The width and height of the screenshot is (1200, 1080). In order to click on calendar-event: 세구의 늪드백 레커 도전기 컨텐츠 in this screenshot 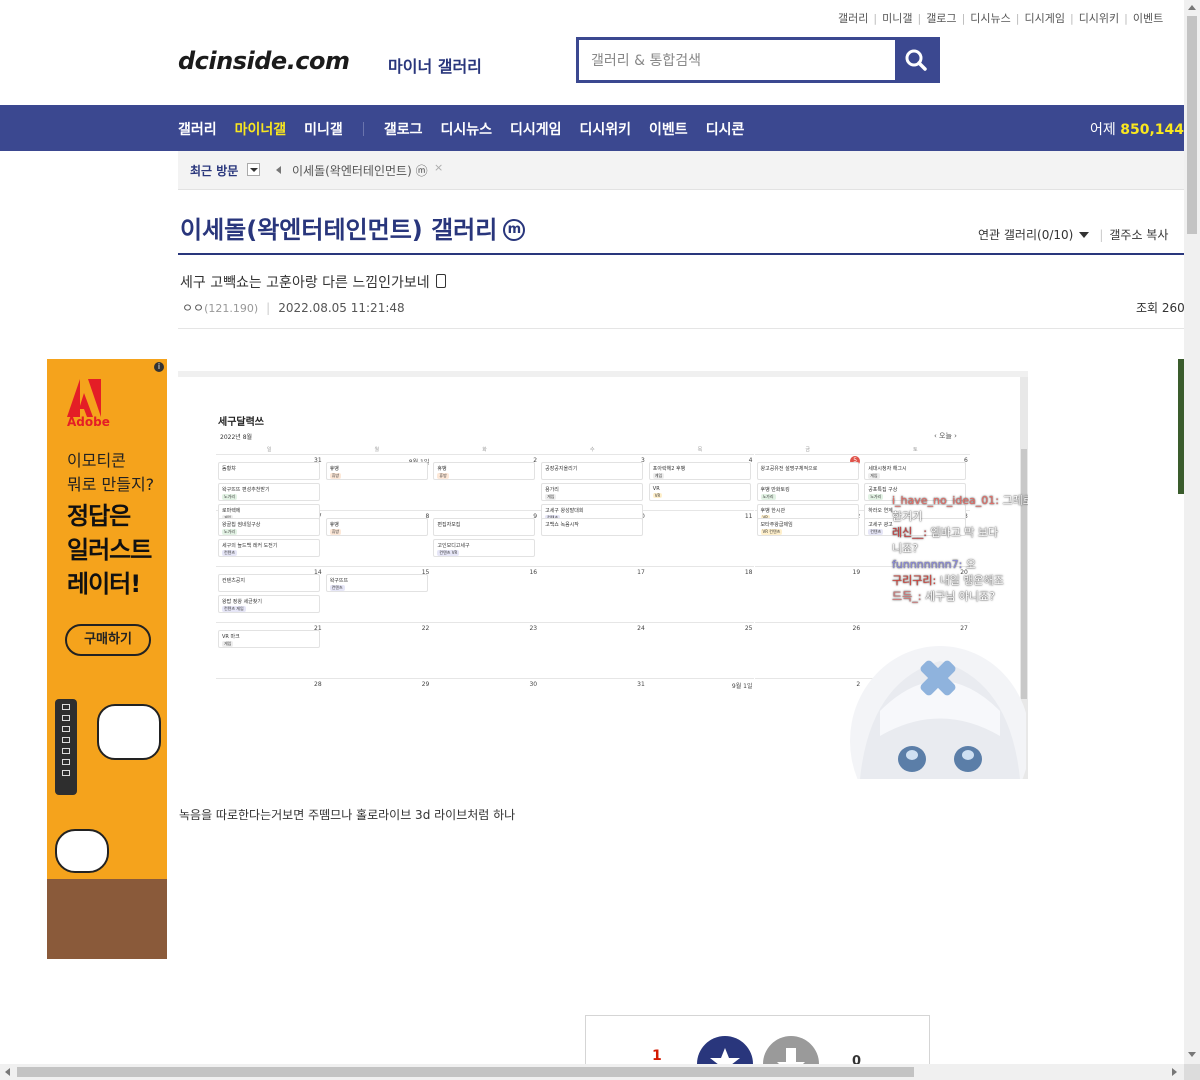, I will do `click(269, 548)`.